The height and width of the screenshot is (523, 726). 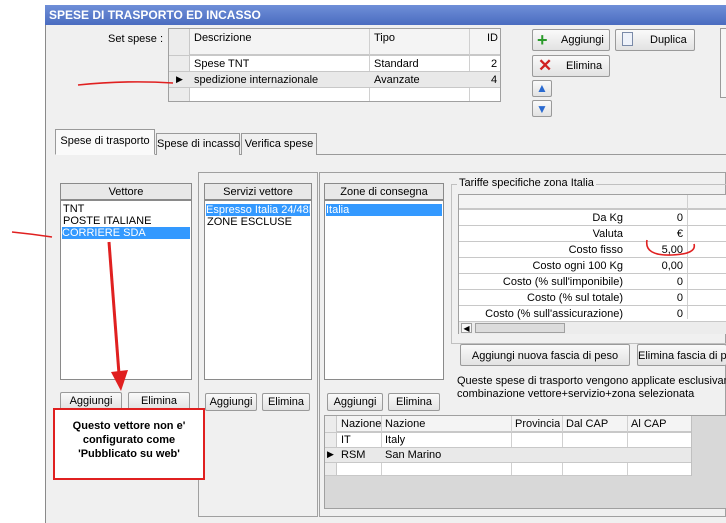 What do you see at coordinates (249, 222) in the screenshot?
I see `list-item: ZONE ESCLUSE` at bounding box center [249, 222].